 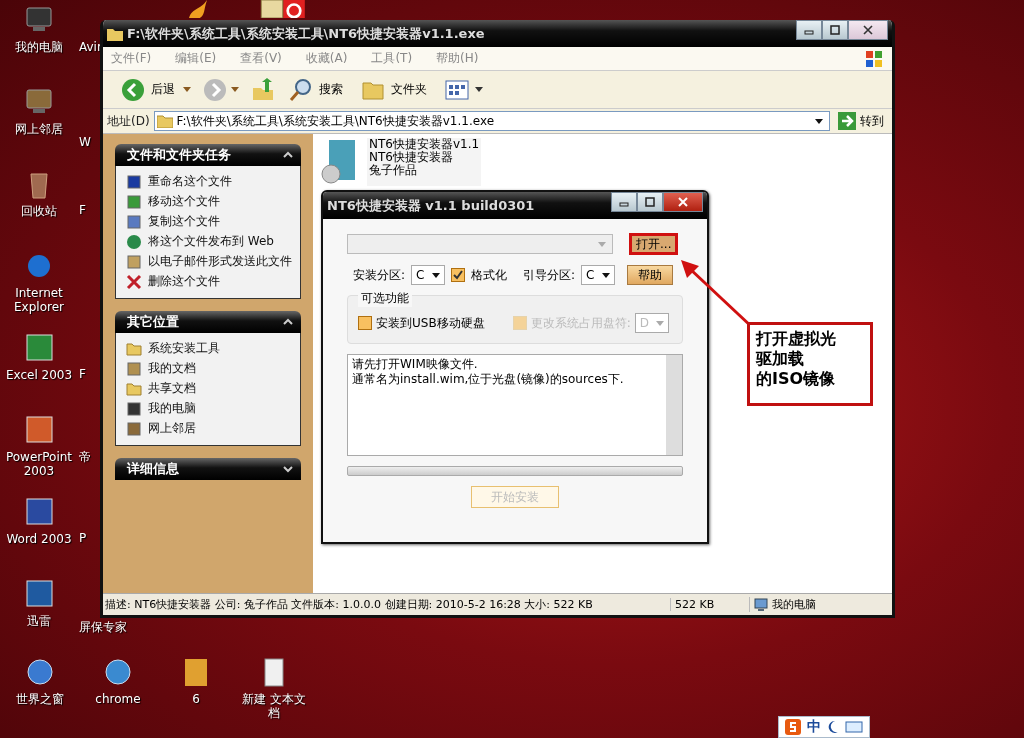 What do you see at coordinates (385, 298) in the screenshot?
I see `group-title: 可选功能` at bounding box center [385, 298].